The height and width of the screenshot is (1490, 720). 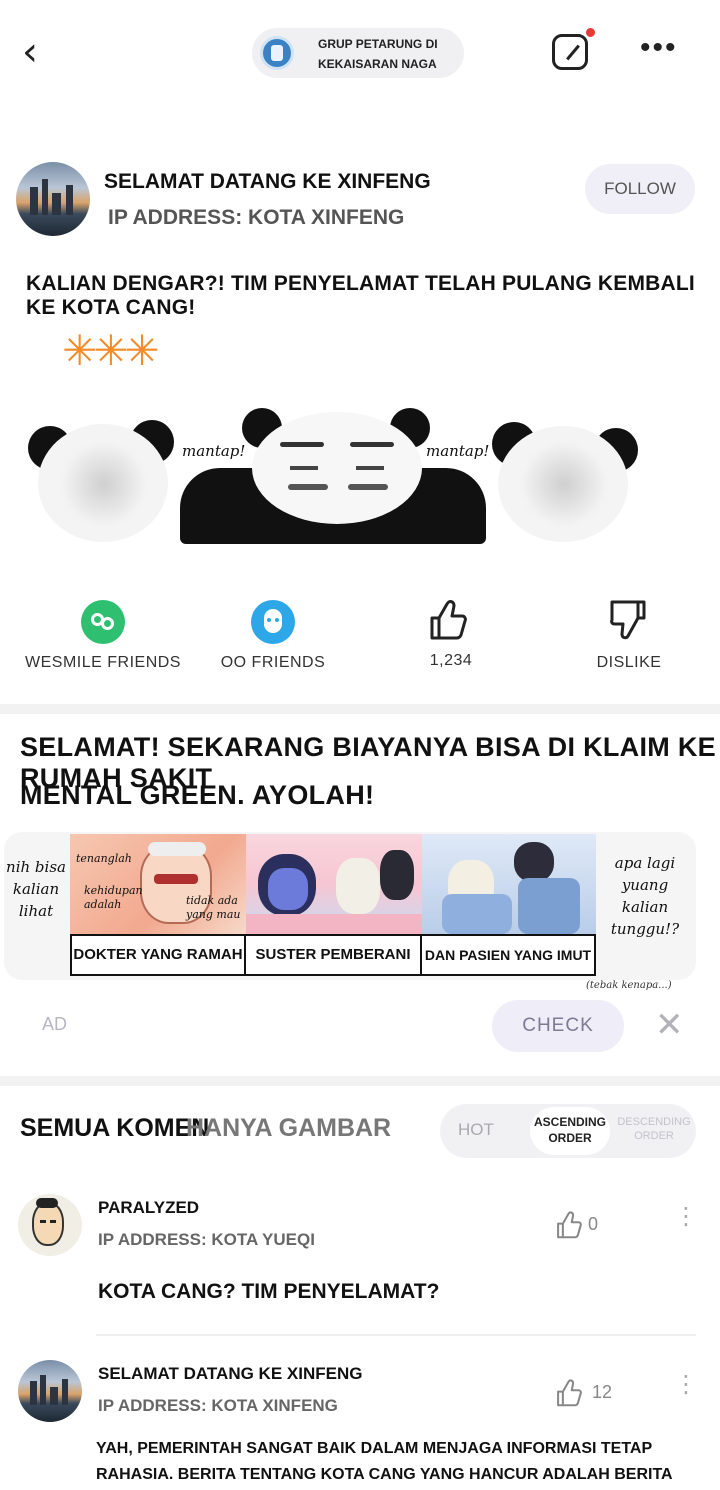 What do you see at coordinates (640, 189) in the screenshot?
I see `follow-button: FOLLOW` at bounding box center [640, 189].